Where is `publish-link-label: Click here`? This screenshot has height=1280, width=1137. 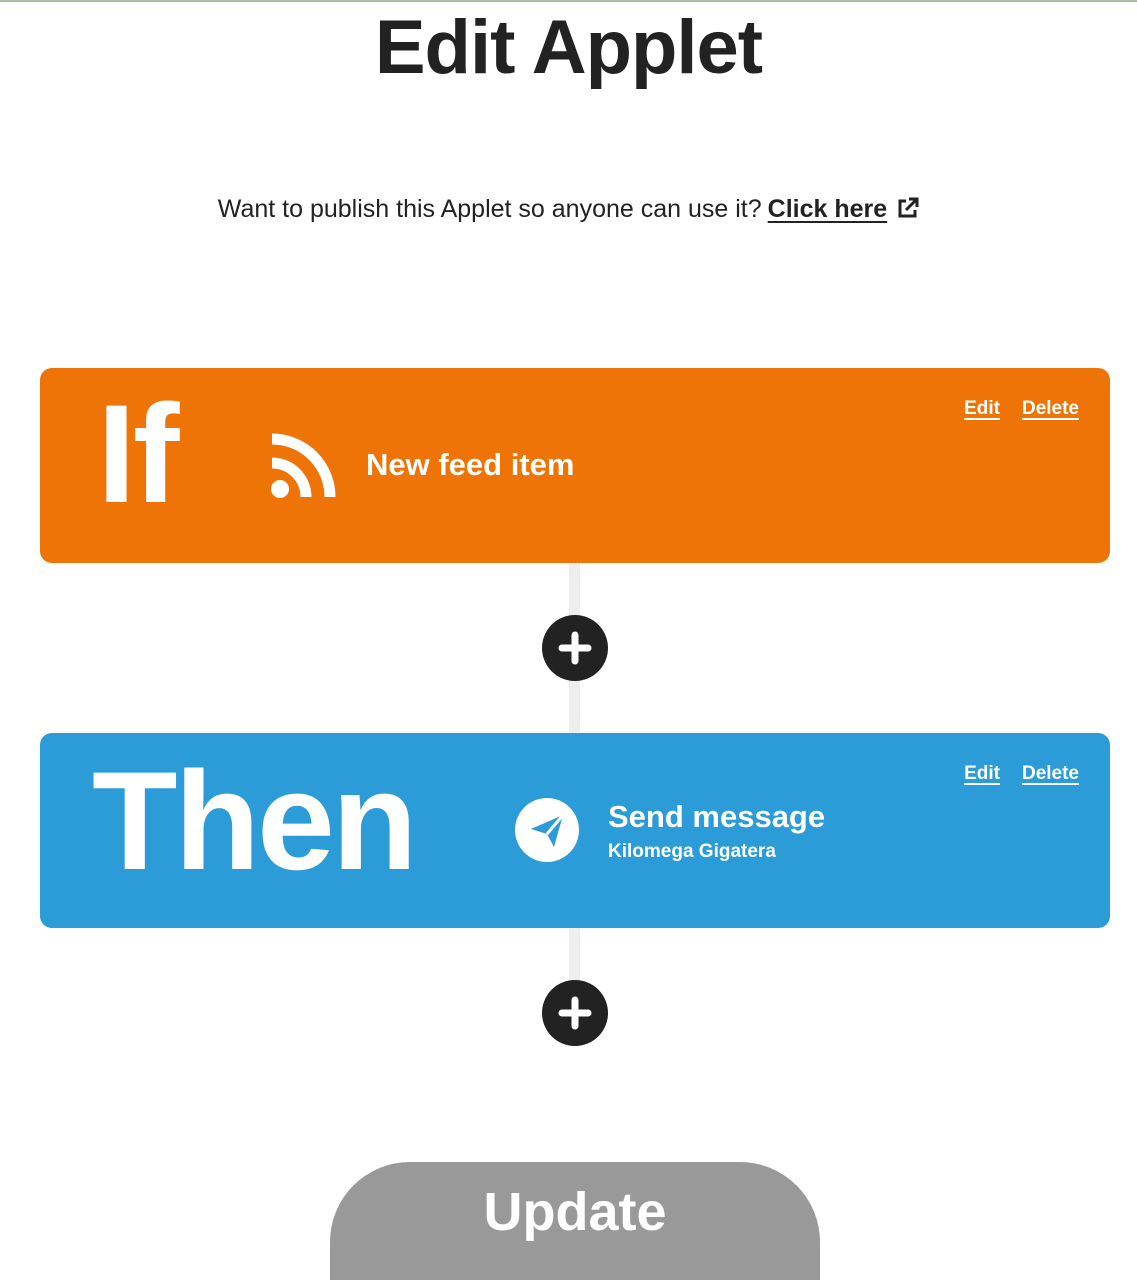 publish-link-label: Click here is located at coordinates (828, 209).